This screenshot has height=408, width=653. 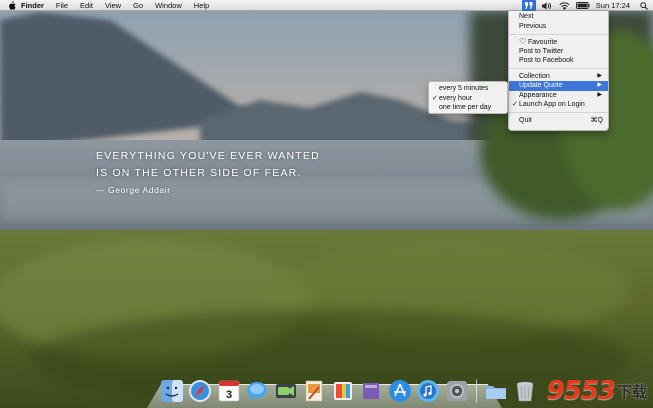 What do you see at coordinates (565, 5) in the screenshot?
I see `wifi-icon` at bounding box center [565, 5].